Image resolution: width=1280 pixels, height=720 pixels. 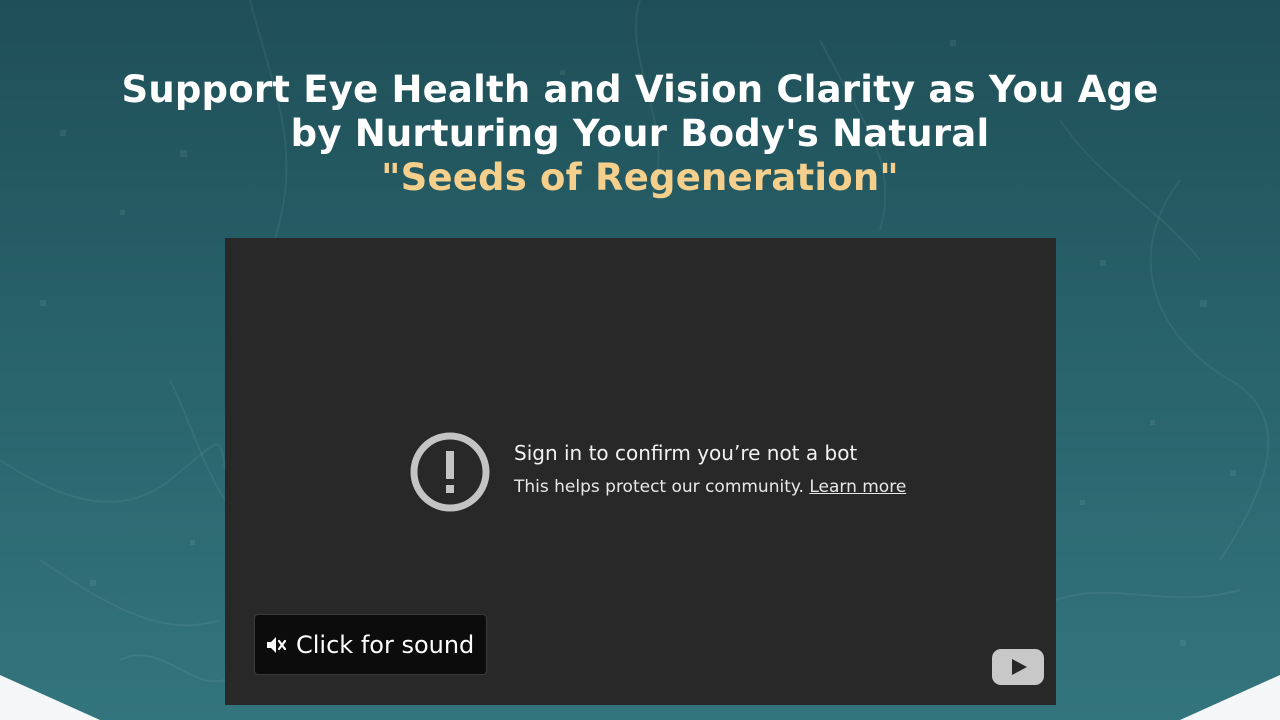 What do you see at coordinates (686, 453) in the screenshot?
I see `error-title: Sign in to confirm you’re not a bot` at bounding box center [686, 453].